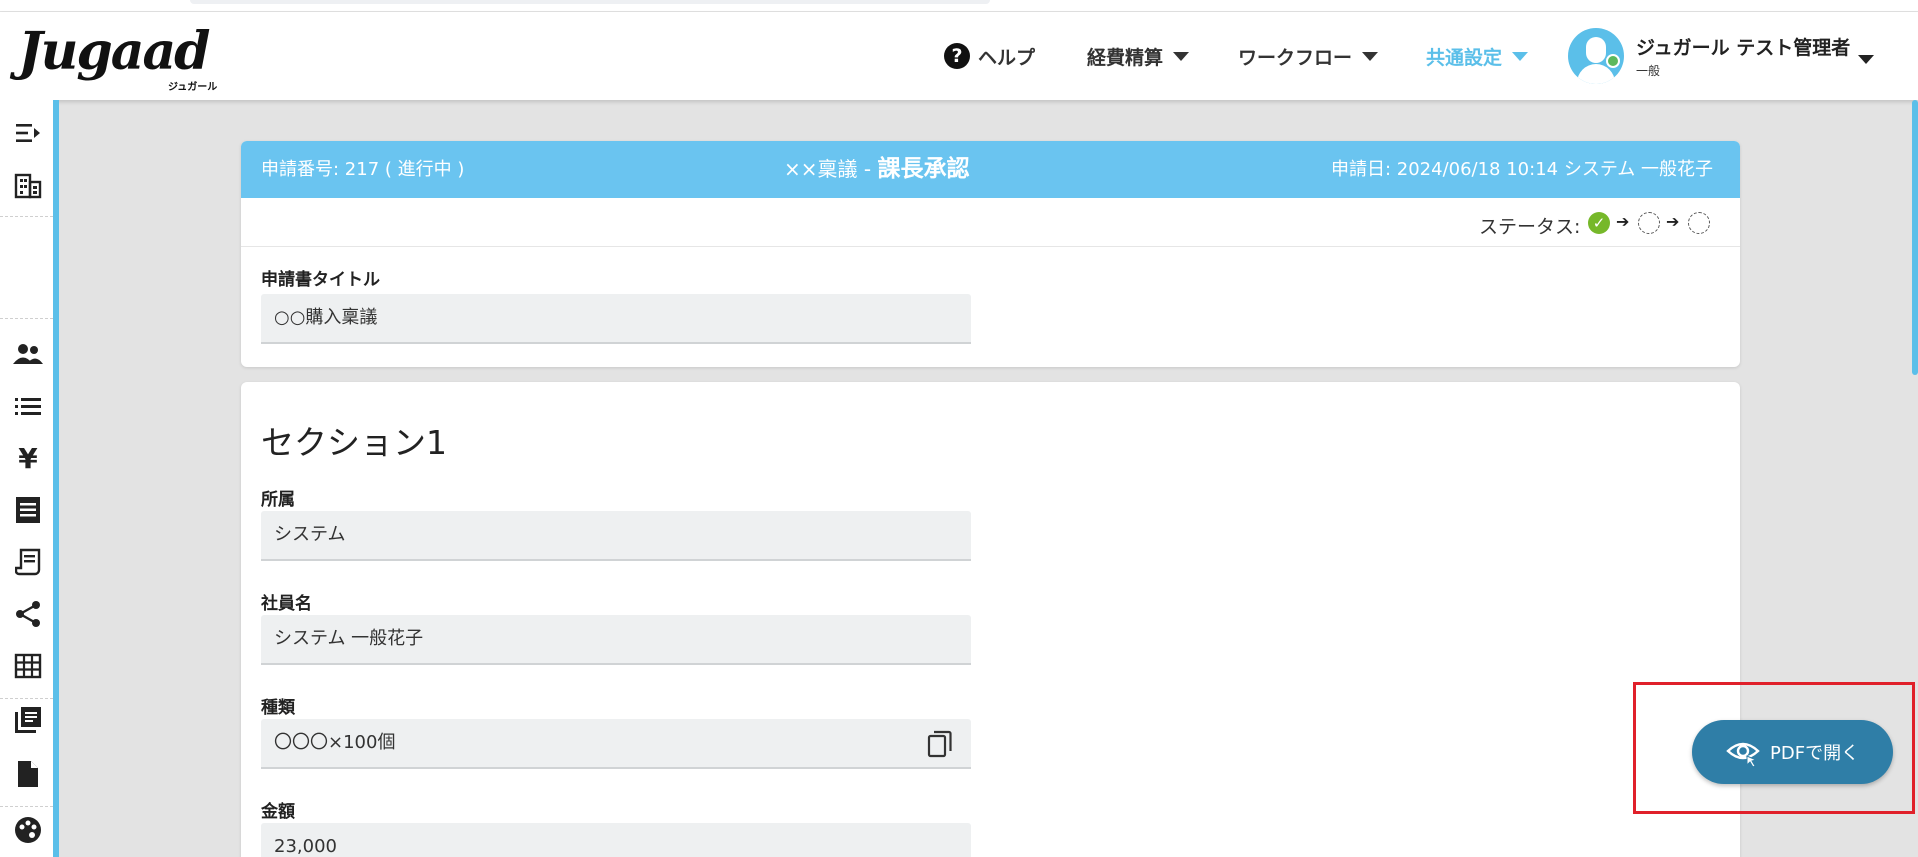 The width and height of the screenshot is (1918, 857). What do you see at coordinates (28, 458) in the screenshot?
I see `yen-icon: ¥` at bounding box center [28, 458].